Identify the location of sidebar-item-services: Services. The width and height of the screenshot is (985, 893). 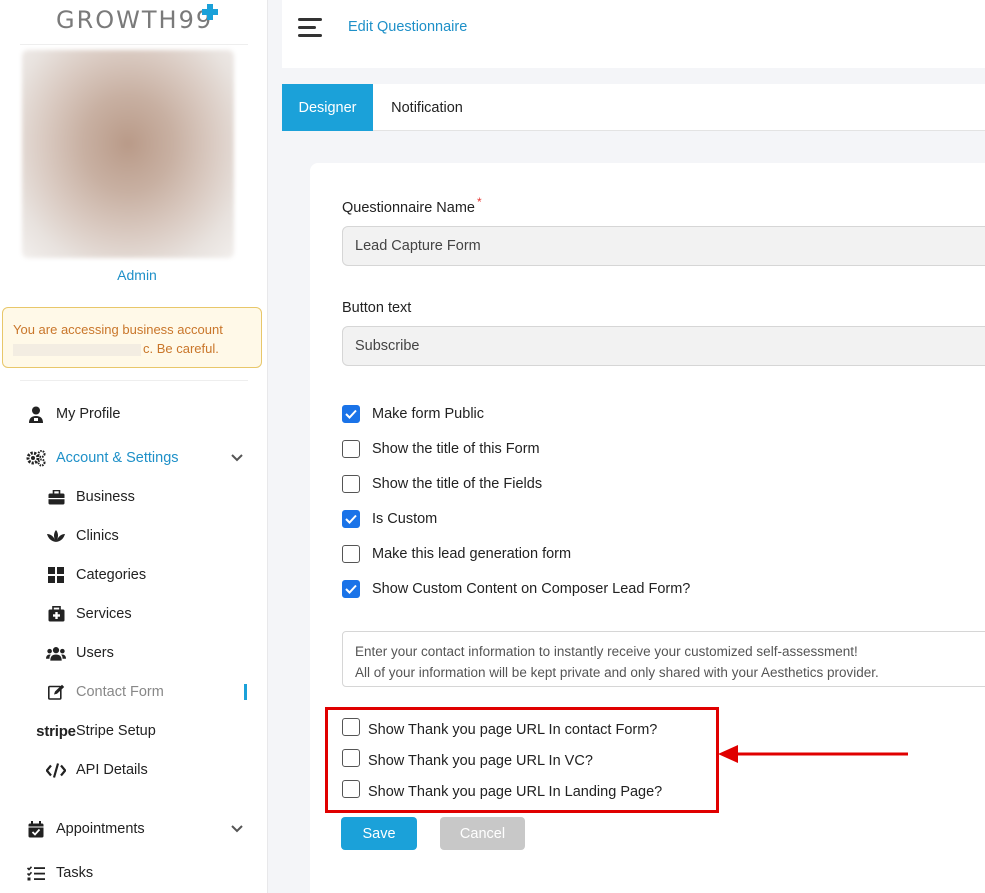
(89, 614).